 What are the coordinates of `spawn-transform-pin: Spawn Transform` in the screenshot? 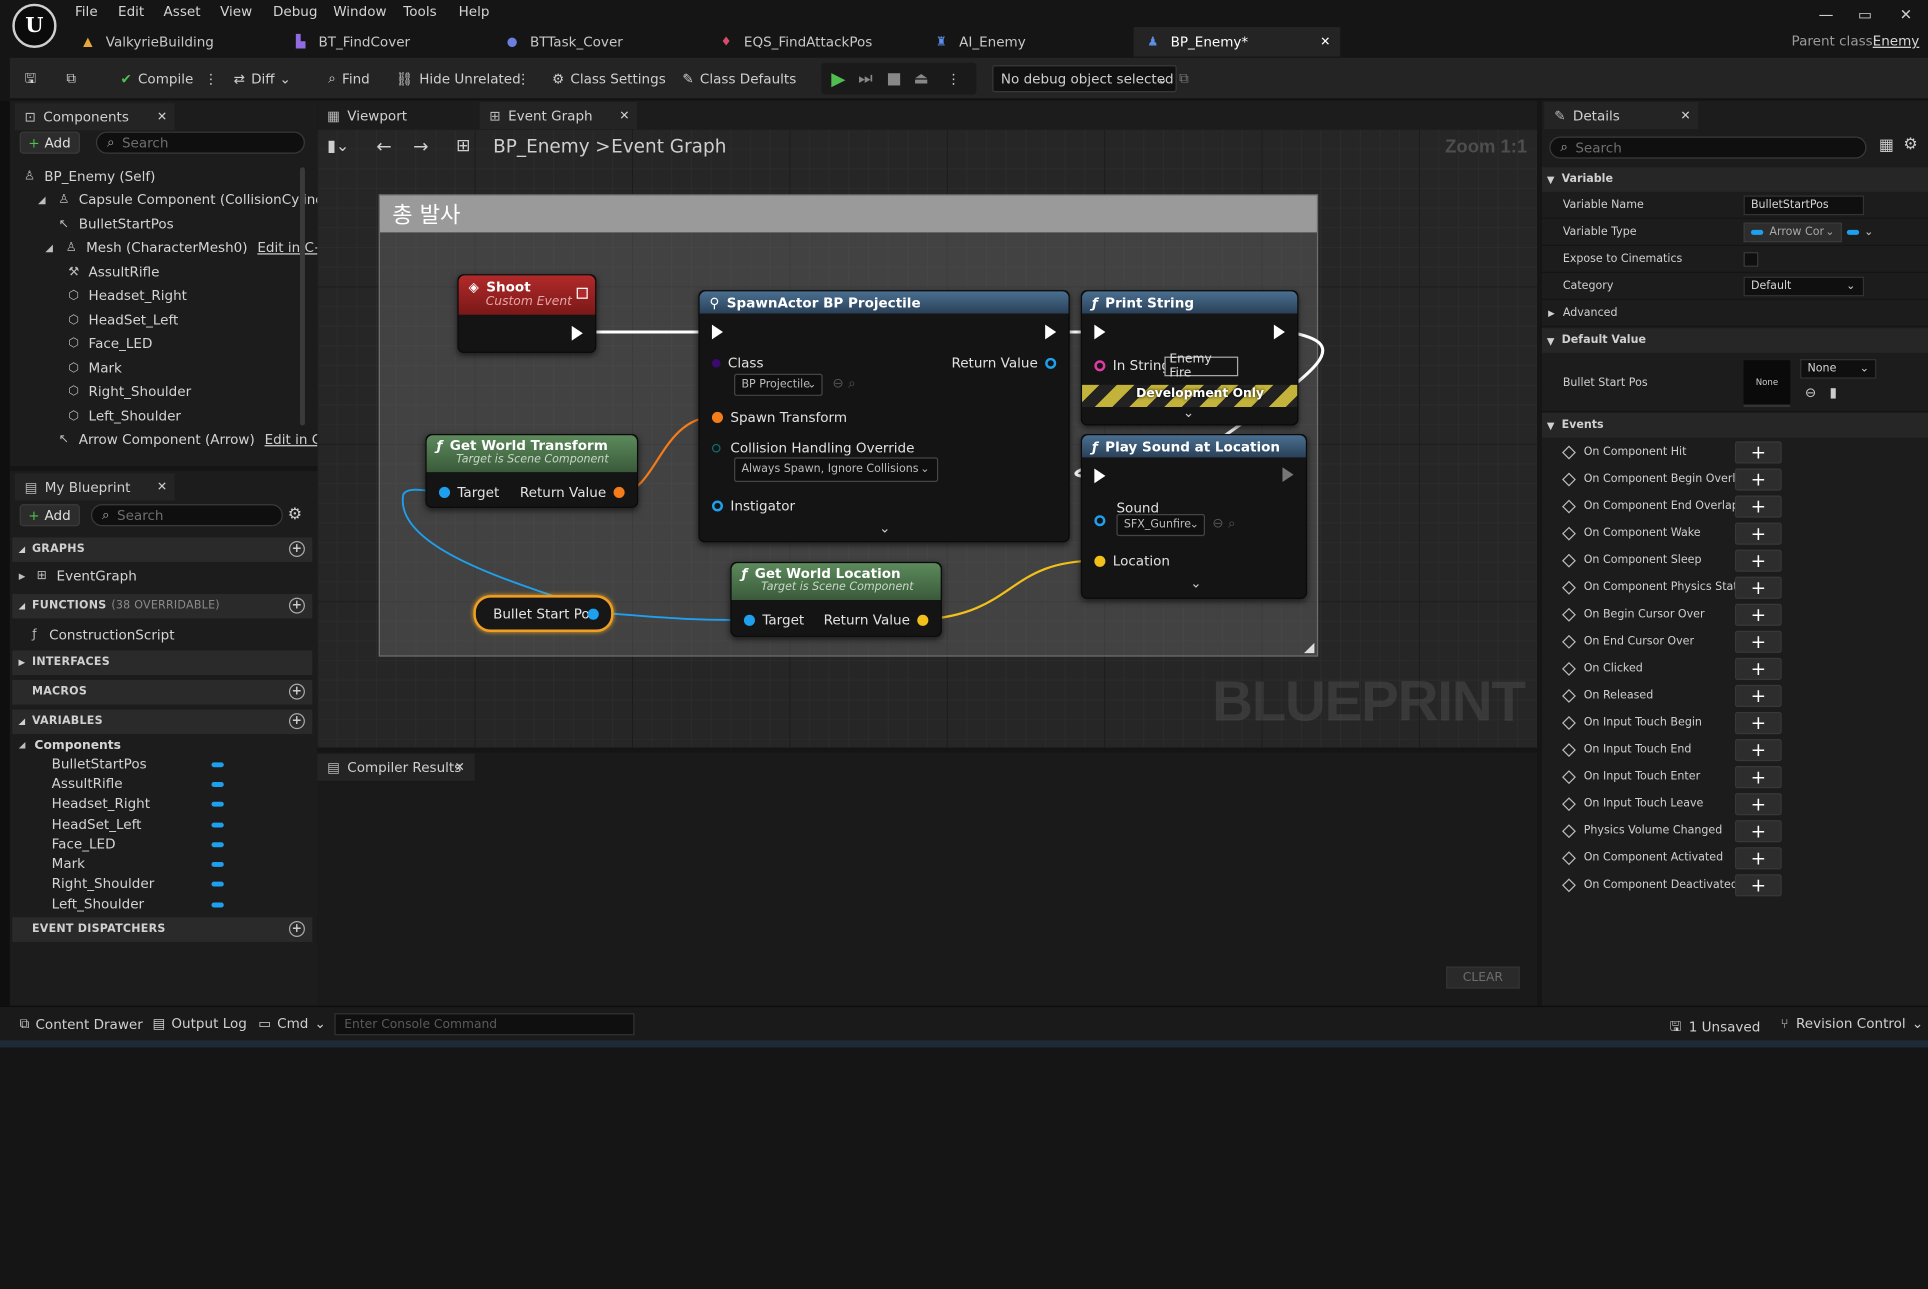 It's located at (779, 417).